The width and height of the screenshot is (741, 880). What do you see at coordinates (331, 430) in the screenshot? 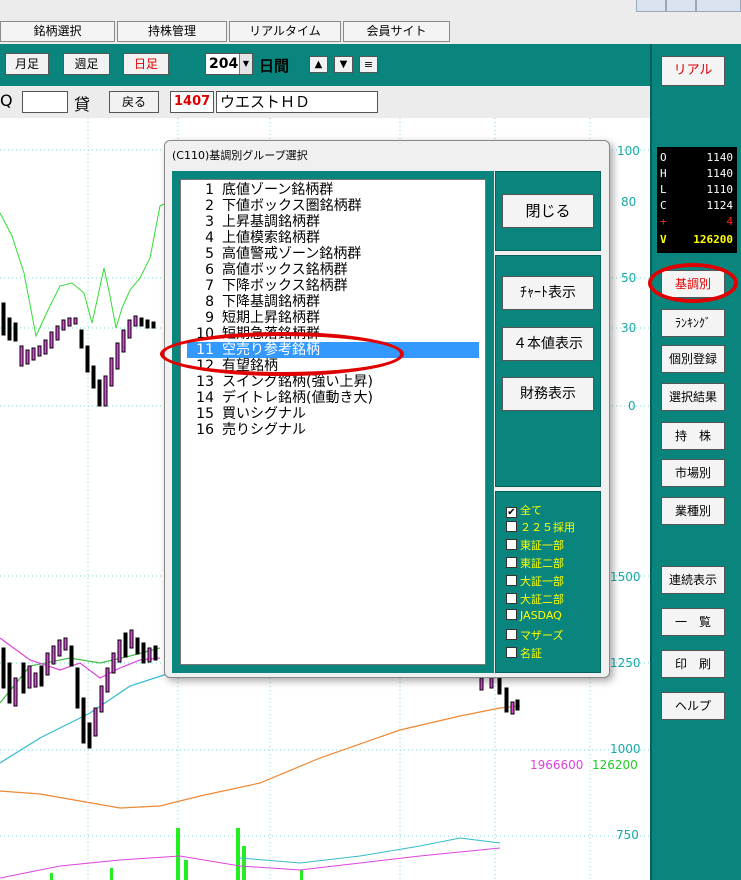
I see `list-item: 16 売りシグナル` at bounding box center [331, 430].